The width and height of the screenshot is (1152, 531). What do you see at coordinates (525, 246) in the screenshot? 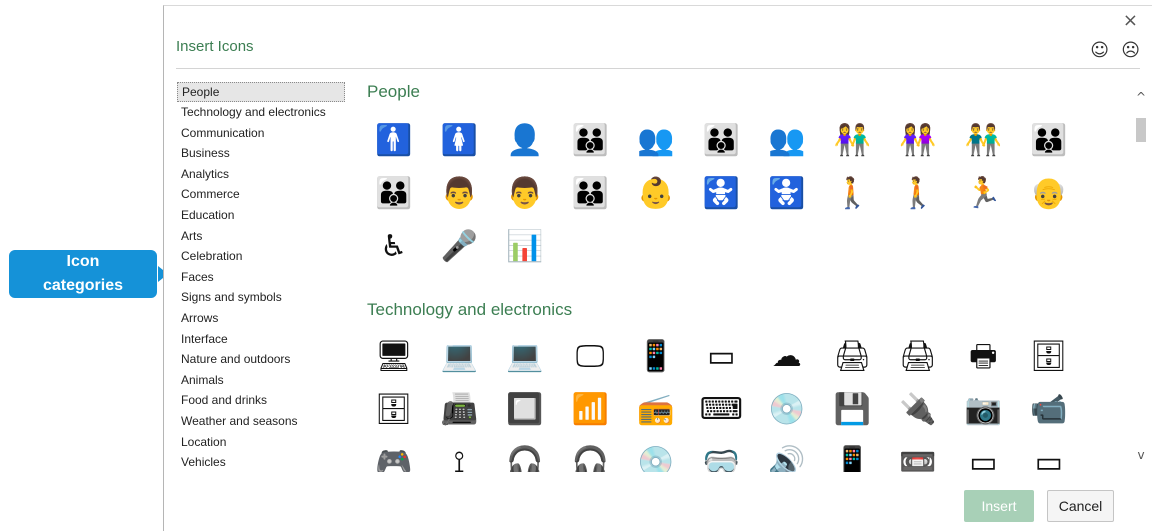
I see `presentation-icon: 📊` at bounding box center [525, 246].